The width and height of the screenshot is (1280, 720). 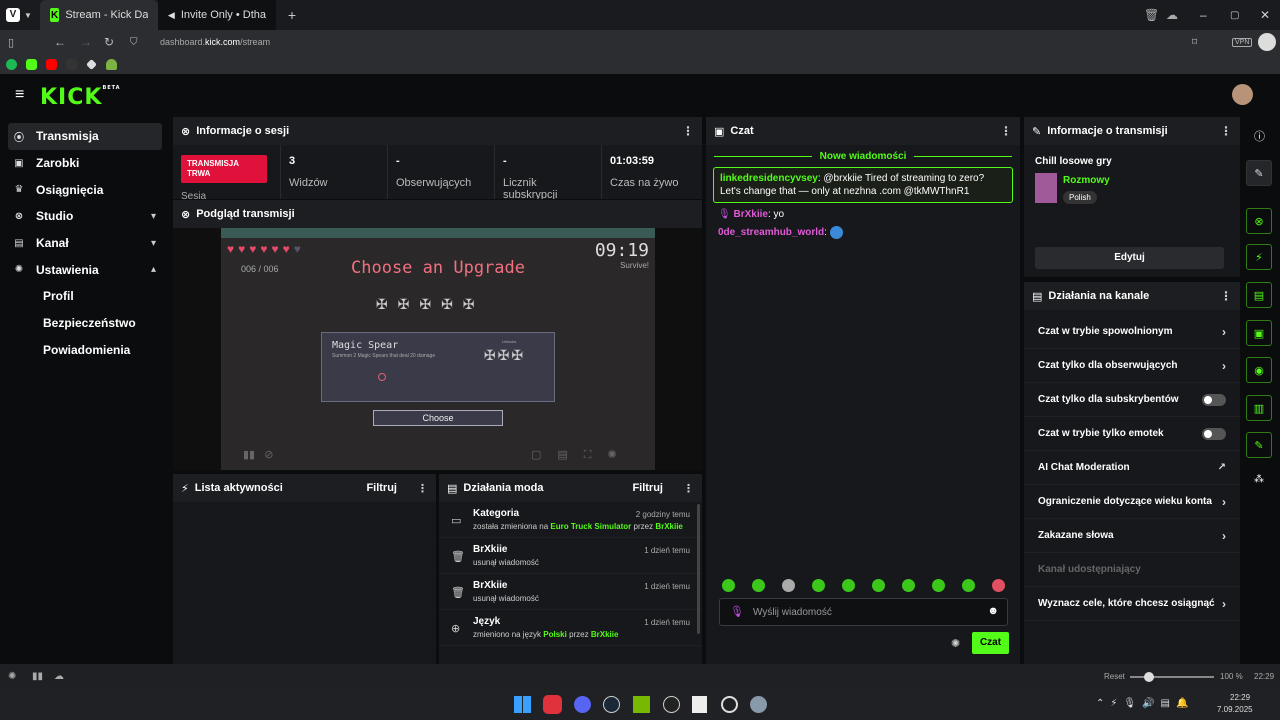 I want to click on zoom-slider, so click(x=1172, y=677).